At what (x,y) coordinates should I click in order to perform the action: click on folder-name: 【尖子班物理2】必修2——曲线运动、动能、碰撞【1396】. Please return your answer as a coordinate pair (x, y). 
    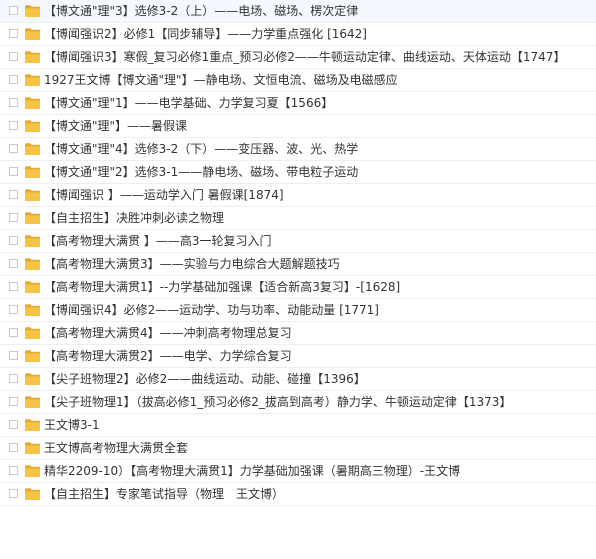
    Looking at the image, I should click on (205, 379).